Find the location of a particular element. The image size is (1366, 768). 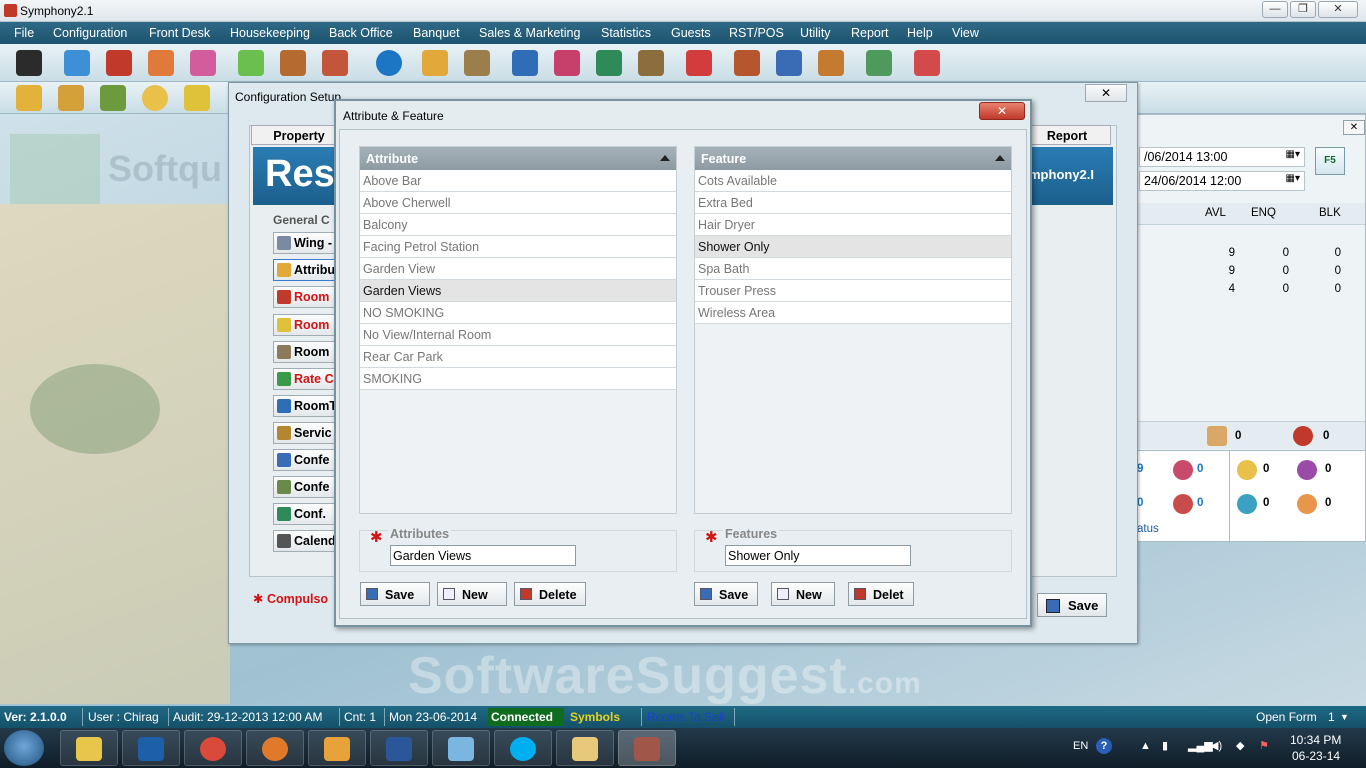

dropbox-icon: ◆ is located at coordinates (1240, 745).